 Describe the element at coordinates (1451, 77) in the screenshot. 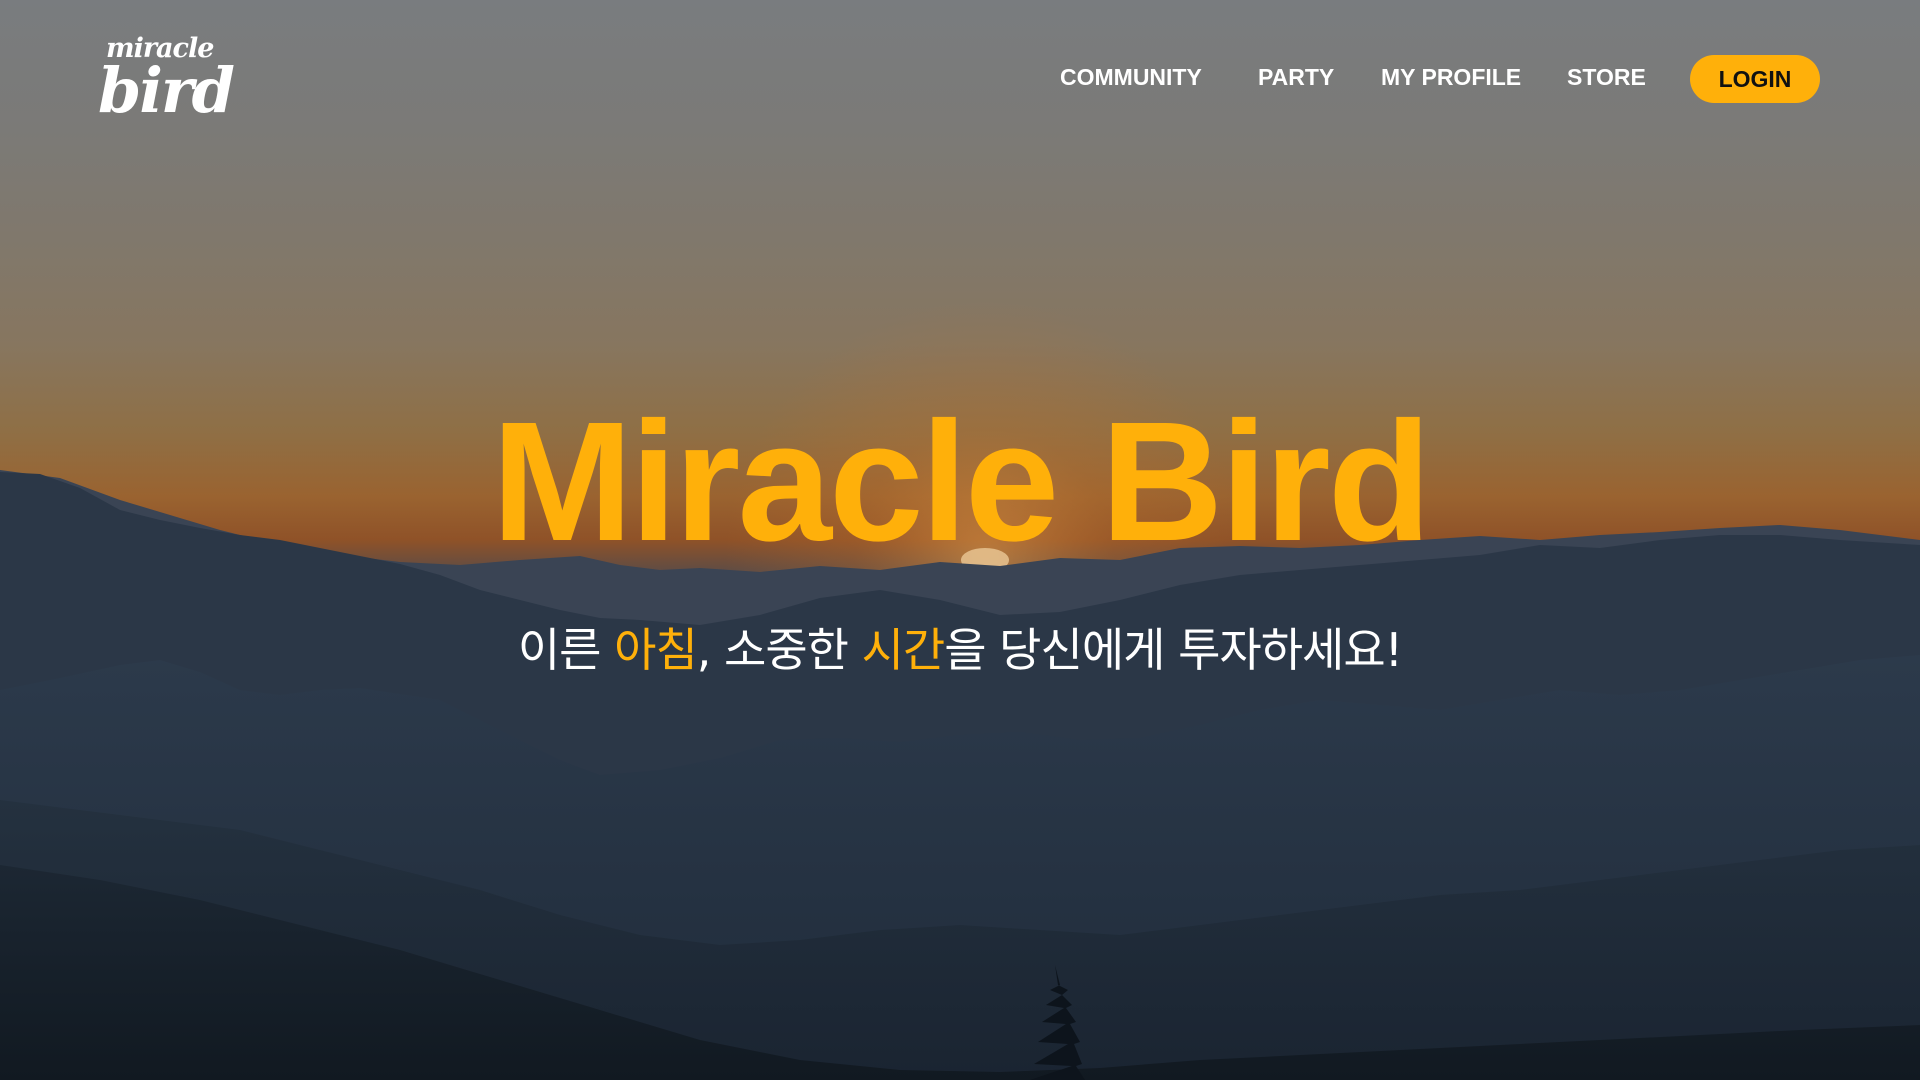

I see `nav-link-my-profile: MY PROFILE` at that location.